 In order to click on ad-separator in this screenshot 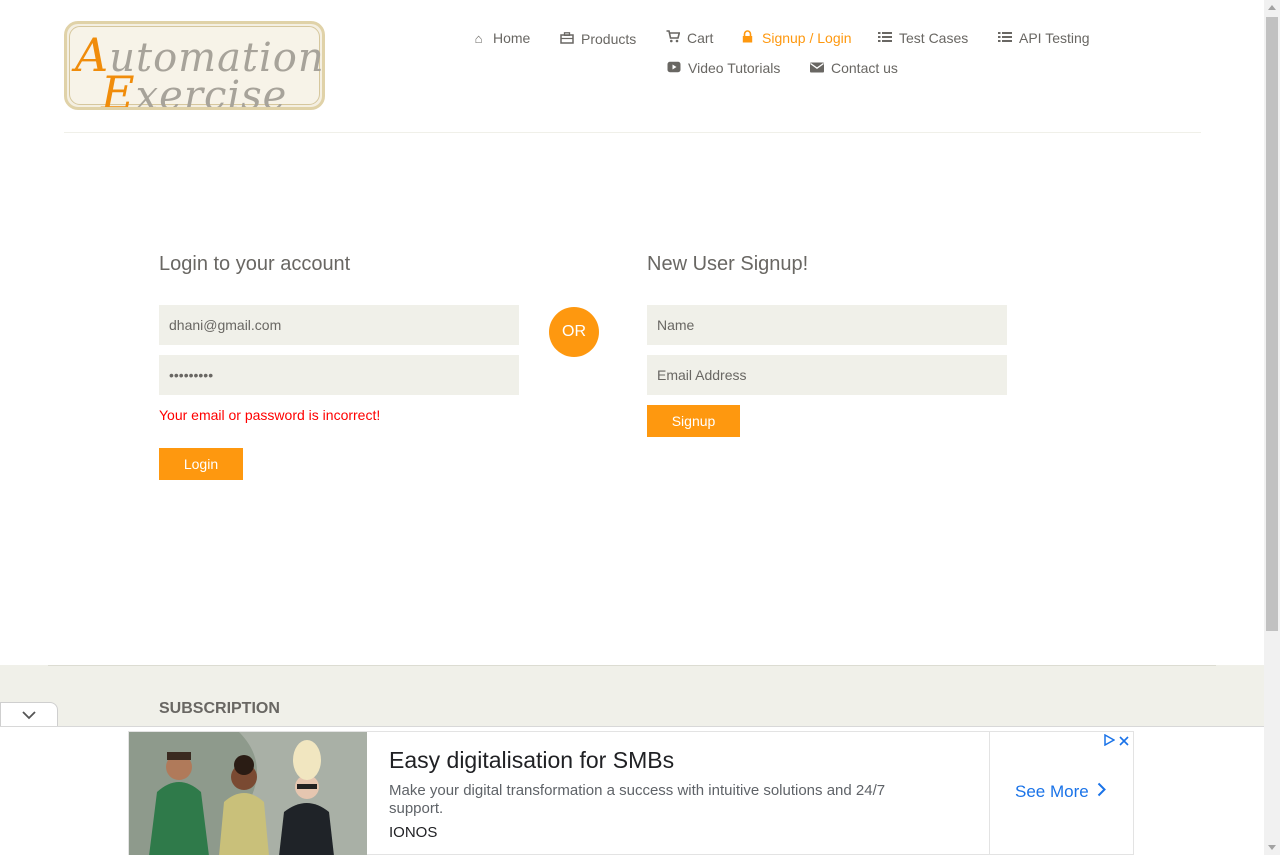, I will do `click(989, 793)`.